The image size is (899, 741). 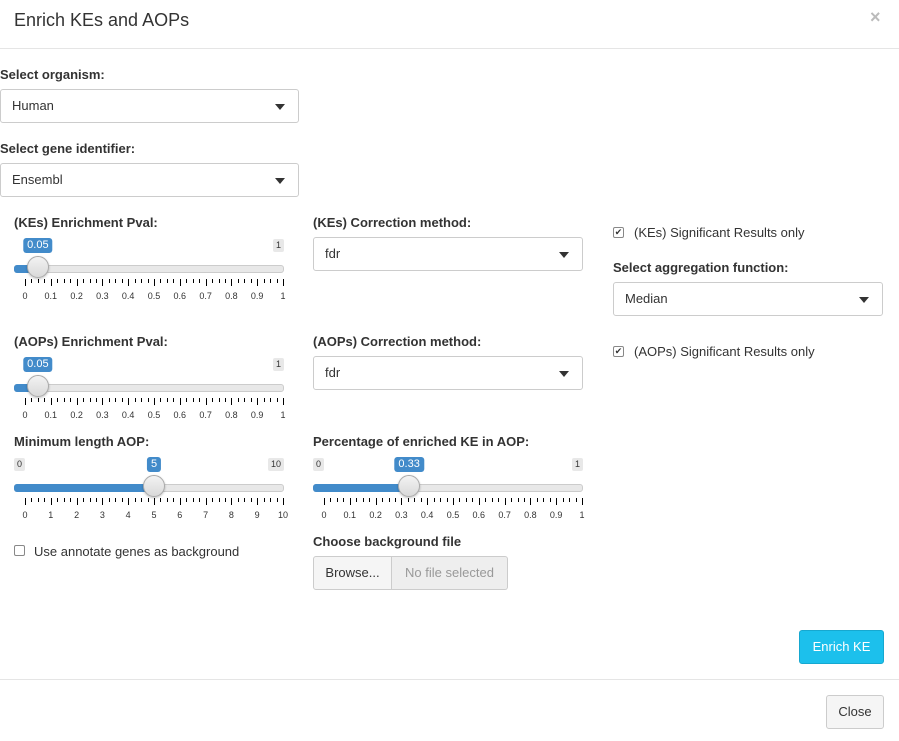 I want to click on aggregation-select-value: Median, so click(x=646, y=298).